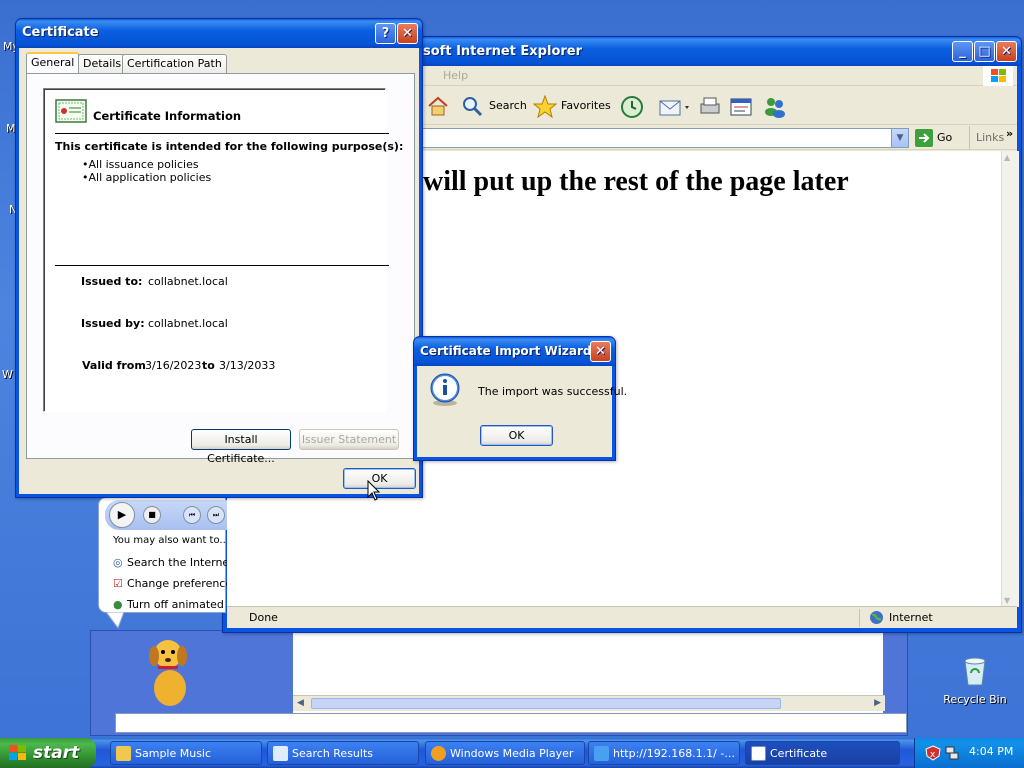 Image resolution: width=1024 pixels, height=768 pixels. Describe the element at coordinates (984, 51) in the screenshot. I see `maximize-button: □` at that location.